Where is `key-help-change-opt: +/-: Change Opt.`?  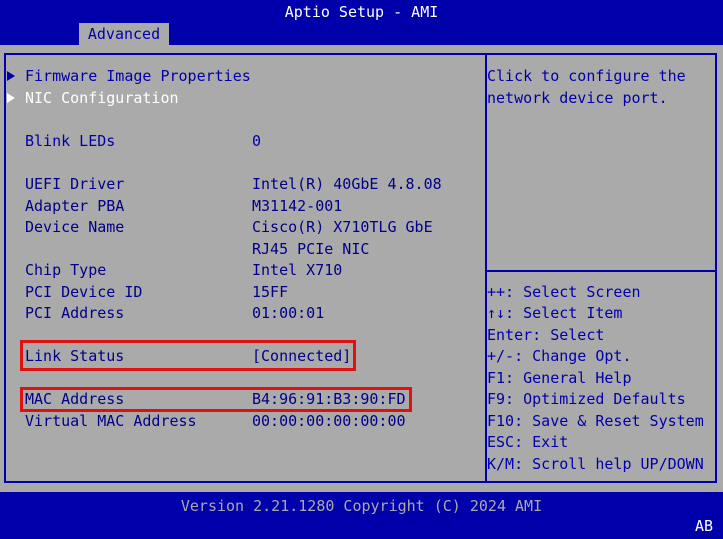
key-help-change-opt: +/-: Change Opt. is located at coordinates (559, 356).